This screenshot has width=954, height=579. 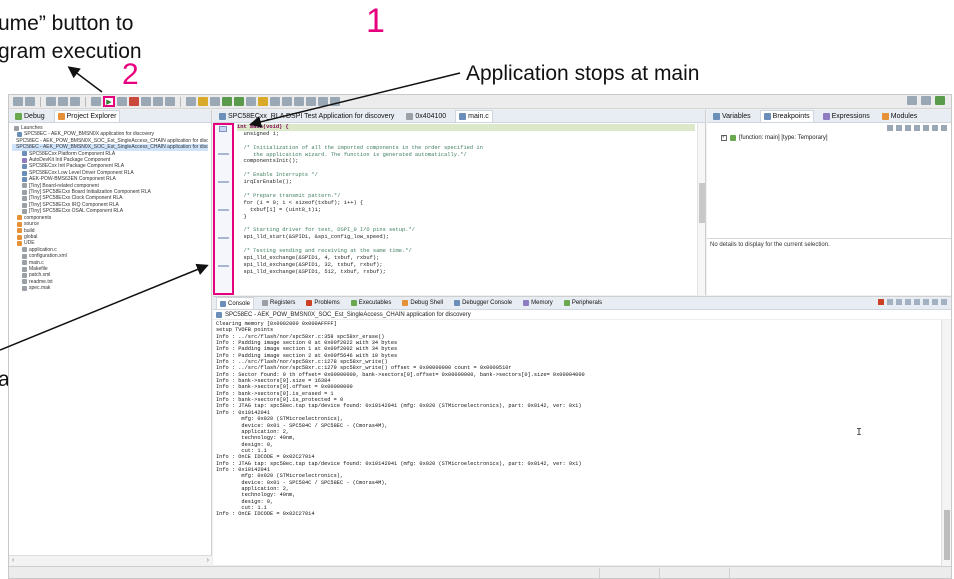 I want to click on left-horizontal-scrollbar: ‹ ›, so click(x=110, y=560).